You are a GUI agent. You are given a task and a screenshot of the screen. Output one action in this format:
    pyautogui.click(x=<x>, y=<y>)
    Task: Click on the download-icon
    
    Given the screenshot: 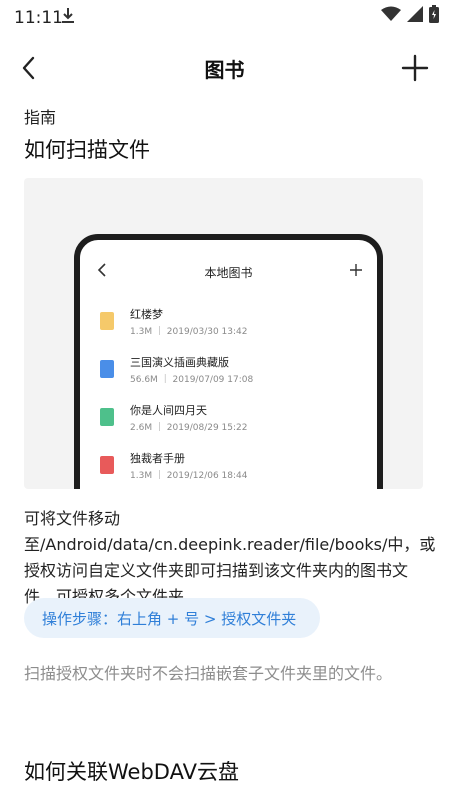 What is the action you would take?
    pyautogui.click(x=68, y=17)
    